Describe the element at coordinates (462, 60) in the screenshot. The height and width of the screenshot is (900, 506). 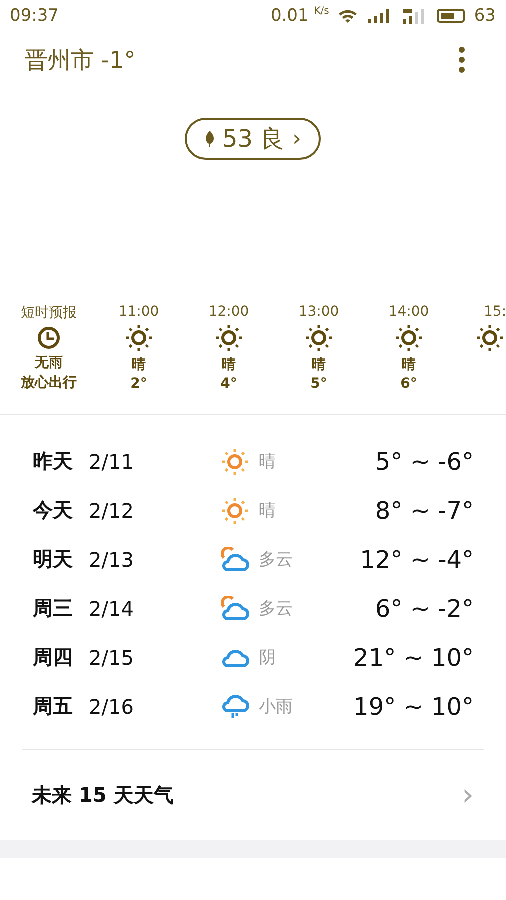
I see `more-options-icon` at that location.